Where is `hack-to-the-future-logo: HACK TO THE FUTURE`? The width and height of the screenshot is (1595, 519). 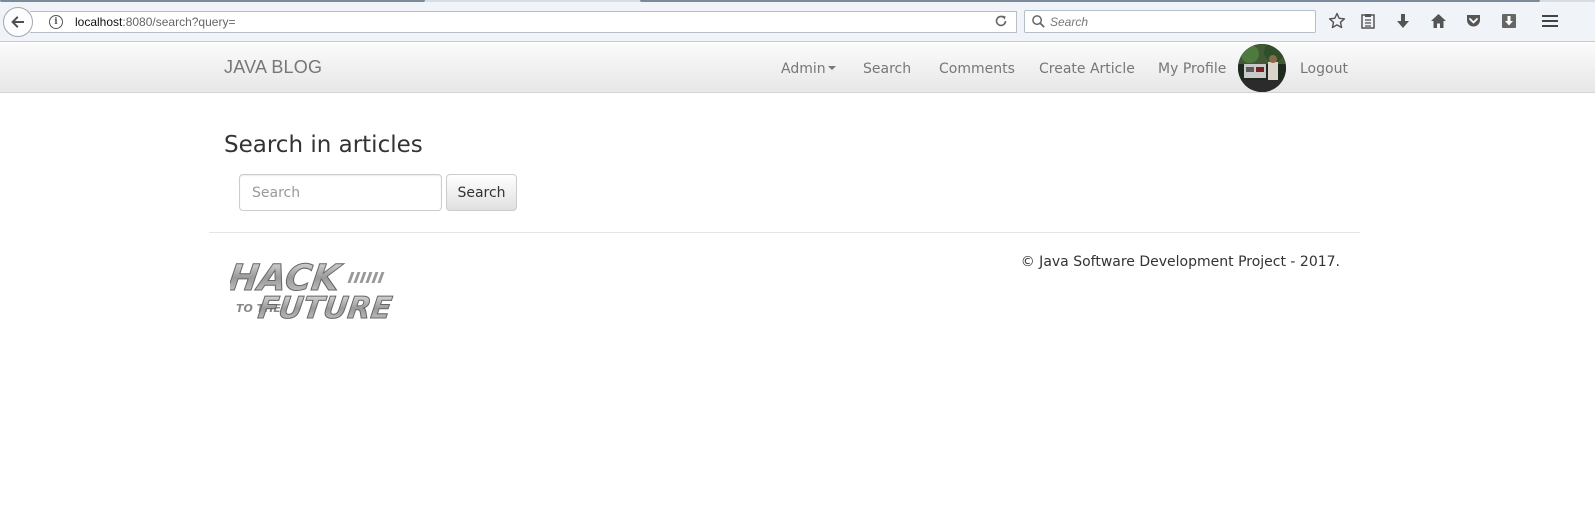
hack-to-the-future-logo: HACK TO THE FUTURE is located at coordinates (310, 291).